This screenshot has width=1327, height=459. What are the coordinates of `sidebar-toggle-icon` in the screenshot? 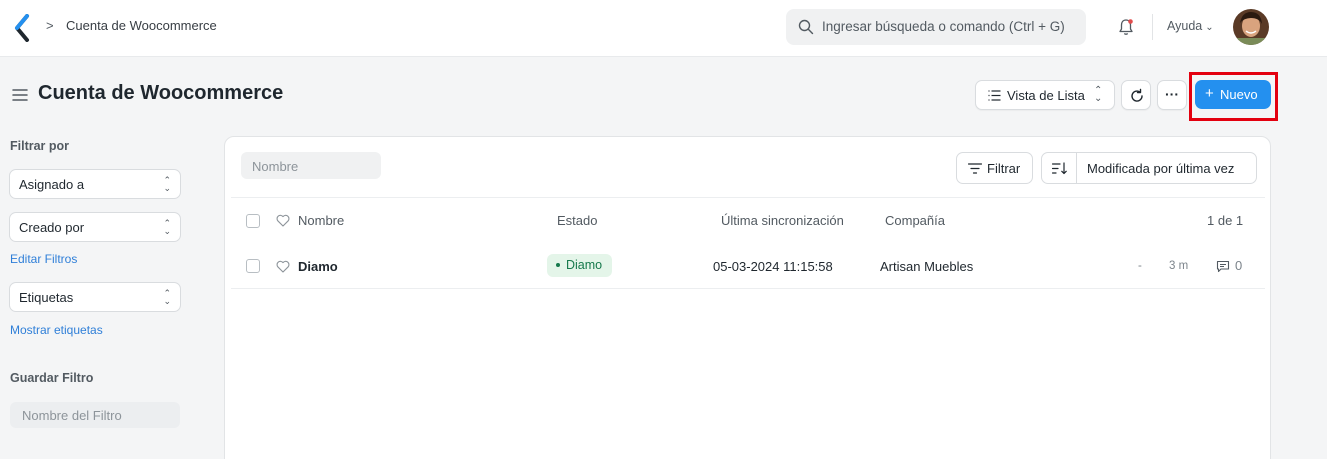 It's located at (20, 95).